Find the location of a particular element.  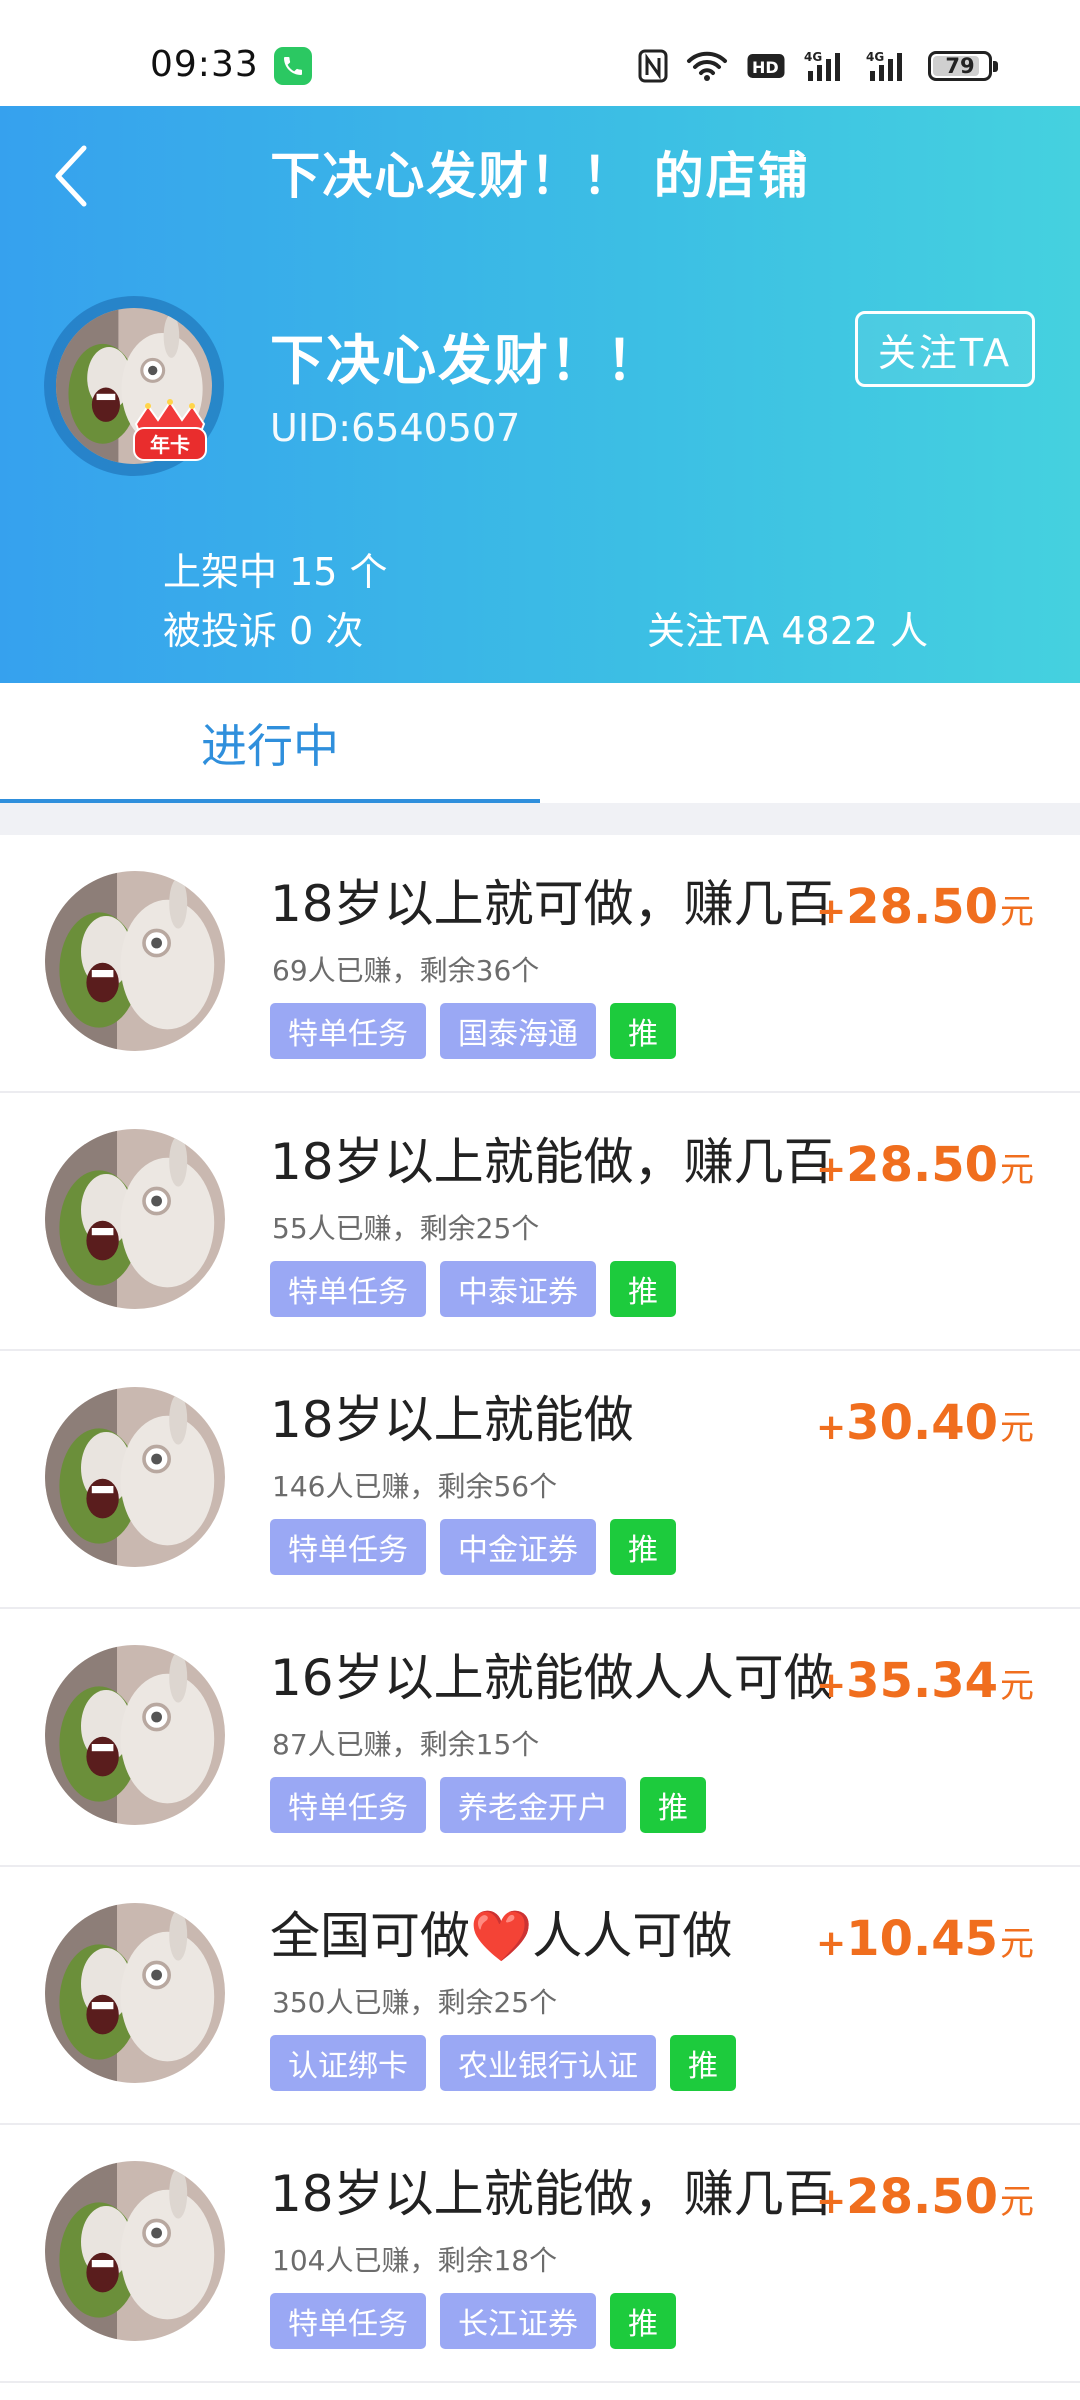

task-tag: 中金证券 is located at coordinates (518, 1547).